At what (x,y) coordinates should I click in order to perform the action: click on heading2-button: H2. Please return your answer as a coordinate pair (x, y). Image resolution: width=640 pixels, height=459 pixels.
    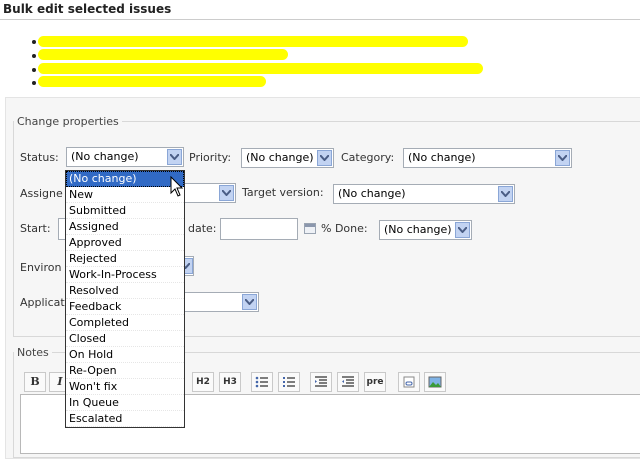
    Looking at the image, I should click on (203, 382).